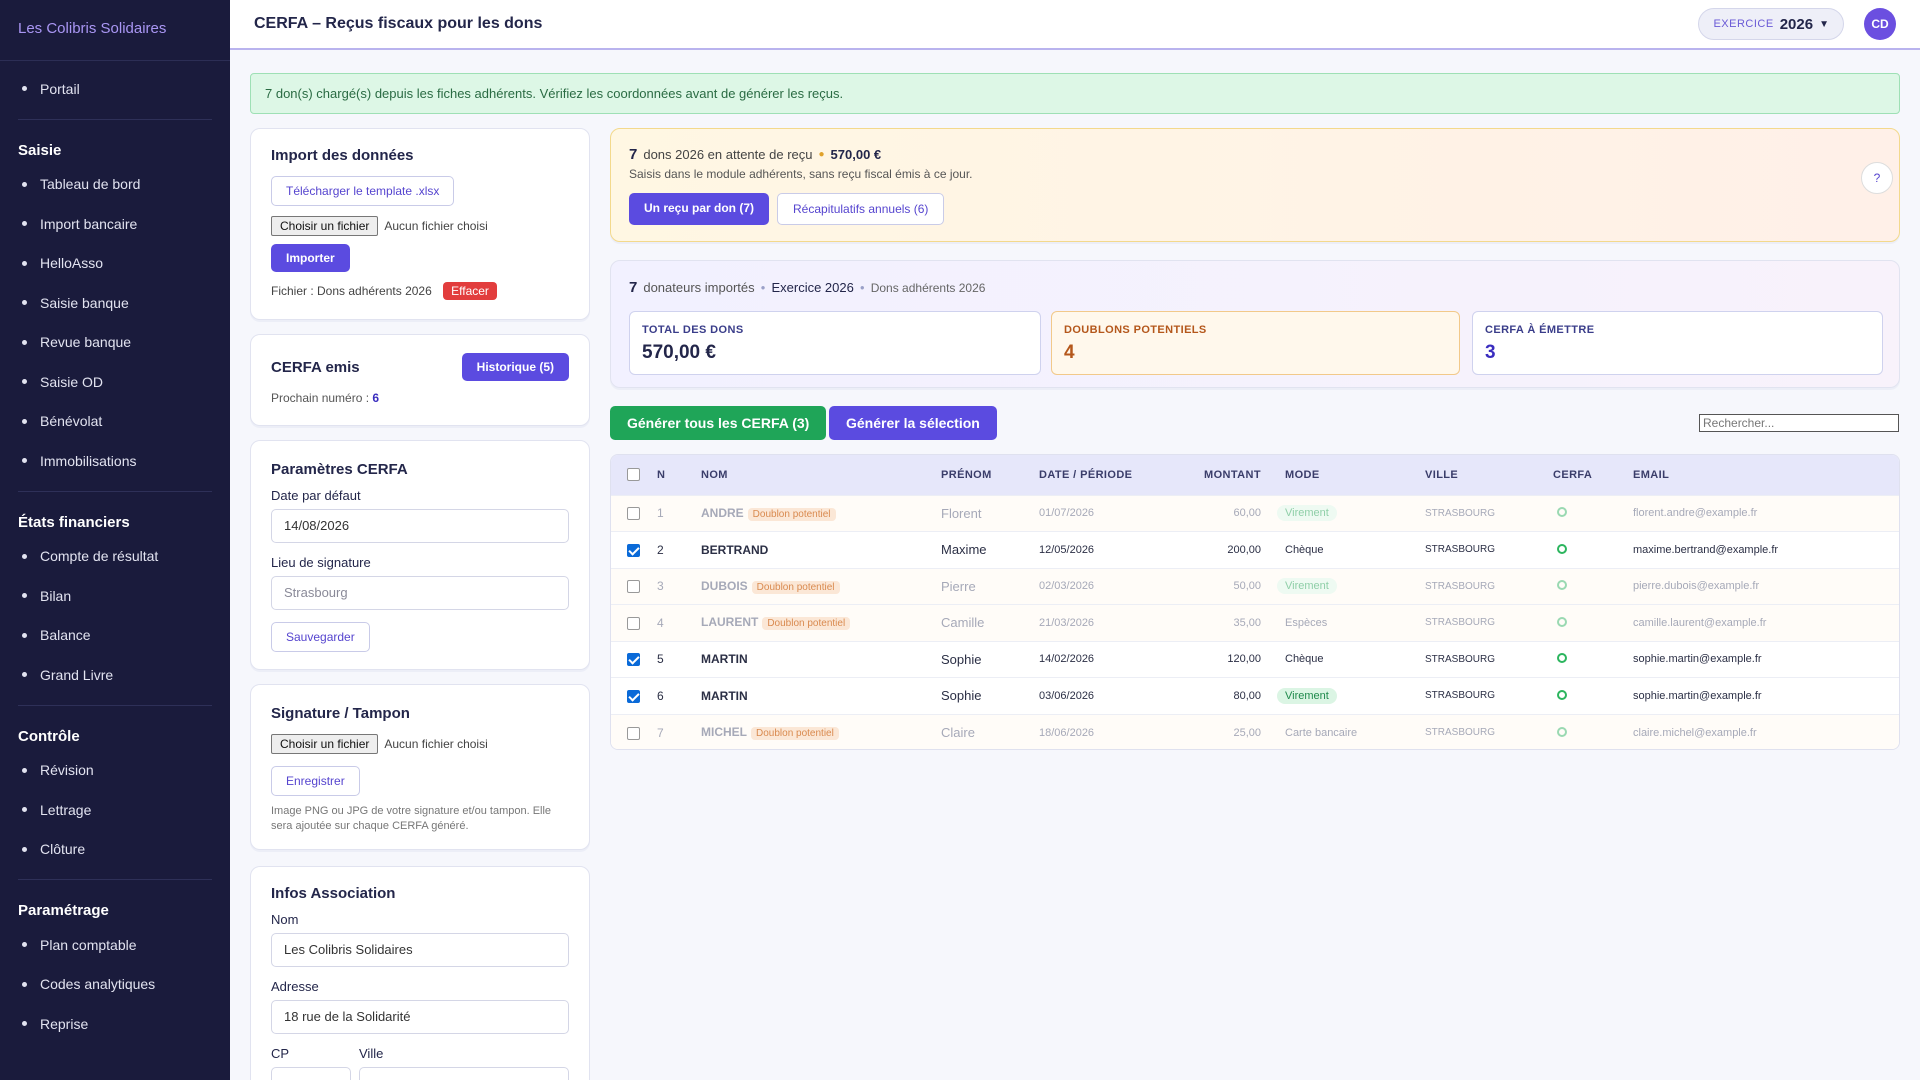  What do you see at coordinates (420, 593) in the screenshot?
I see `lieu-field: Strasbourg` at bounding box center [420, 593].